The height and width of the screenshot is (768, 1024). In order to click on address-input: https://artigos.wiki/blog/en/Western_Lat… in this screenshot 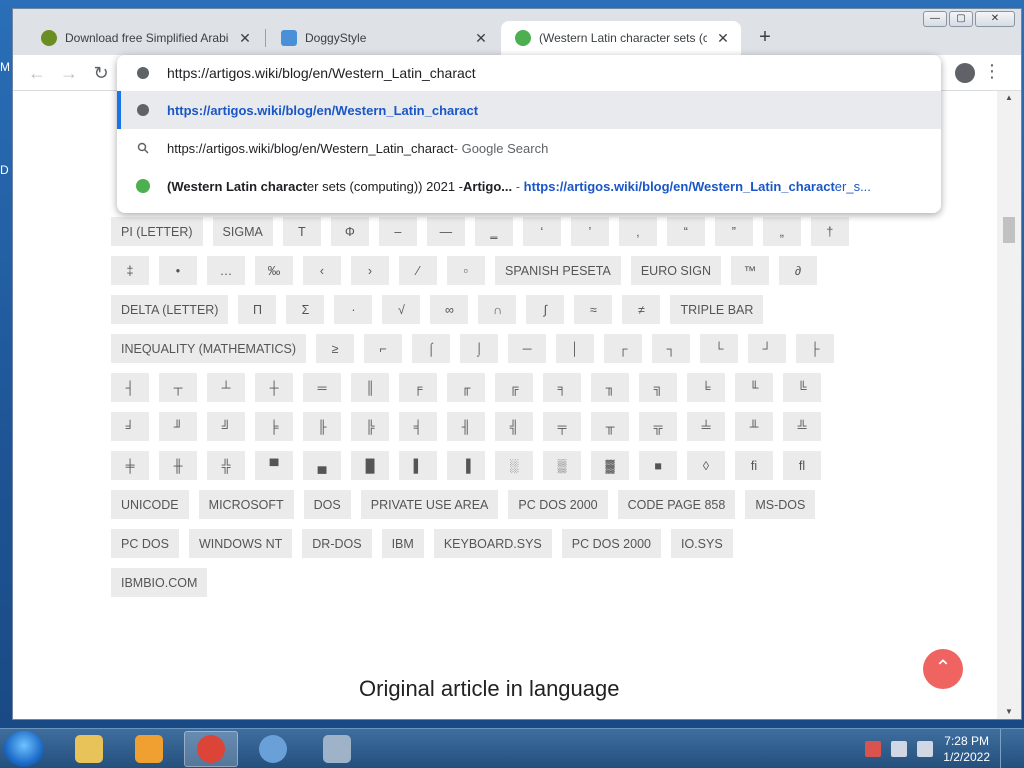, I will do `click(321, 73)`.